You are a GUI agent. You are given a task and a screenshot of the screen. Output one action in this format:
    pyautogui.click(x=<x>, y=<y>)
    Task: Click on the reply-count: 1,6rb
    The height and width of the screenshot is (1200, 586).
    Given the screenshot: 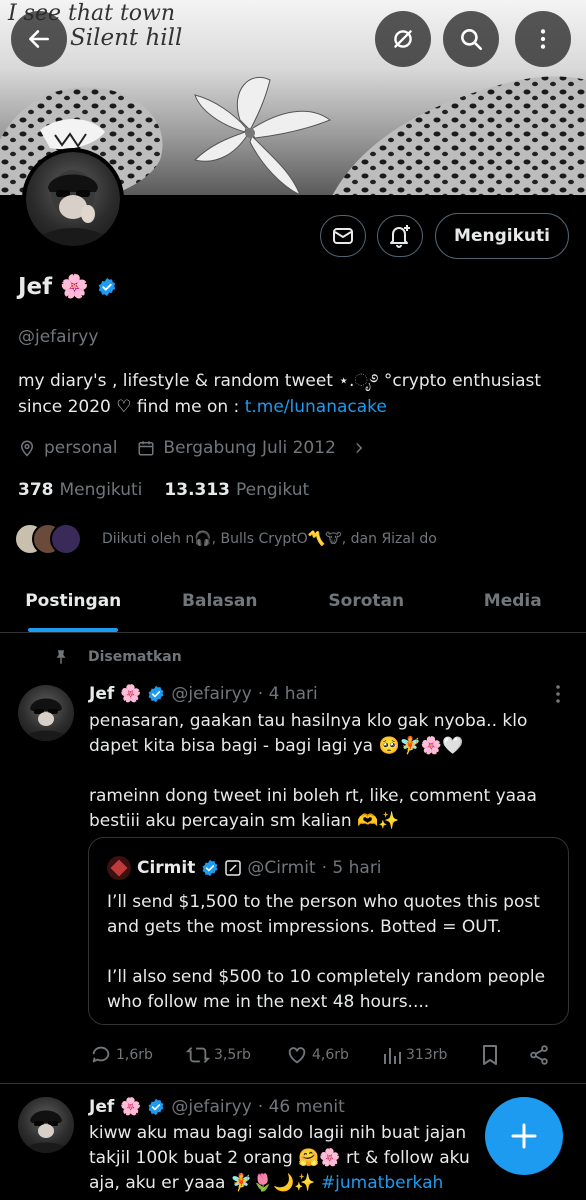 What is the action you would take?
    pyautogui.click(x=134, y=1055)
    